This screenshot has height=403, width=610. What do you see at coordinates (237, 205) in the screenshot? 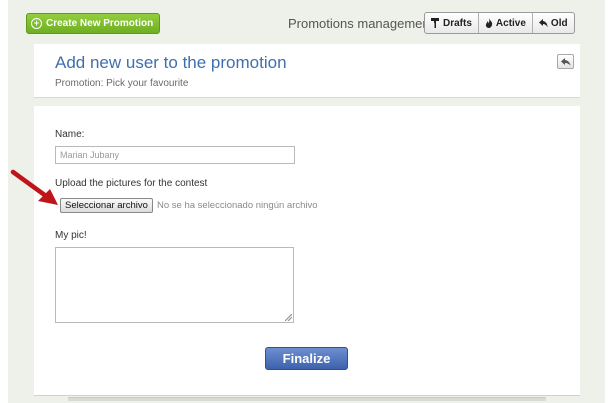
I see `file-status-text: No se ha seleccionado ningún archivo` at bounding box center [237, 205].